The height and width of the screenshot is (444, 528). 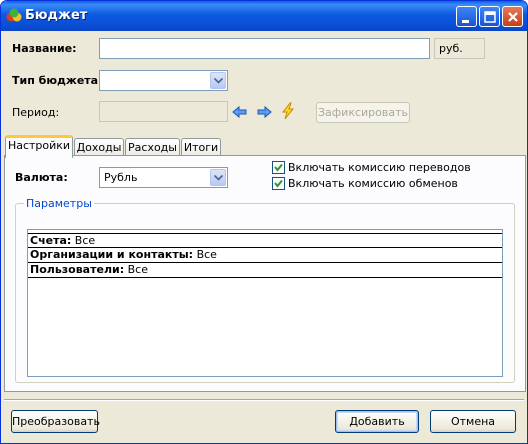 What do you see at coordinates (121, 177) in the screenshot?
I see `currency-value: Рубль` at bounding box center [121, 177].